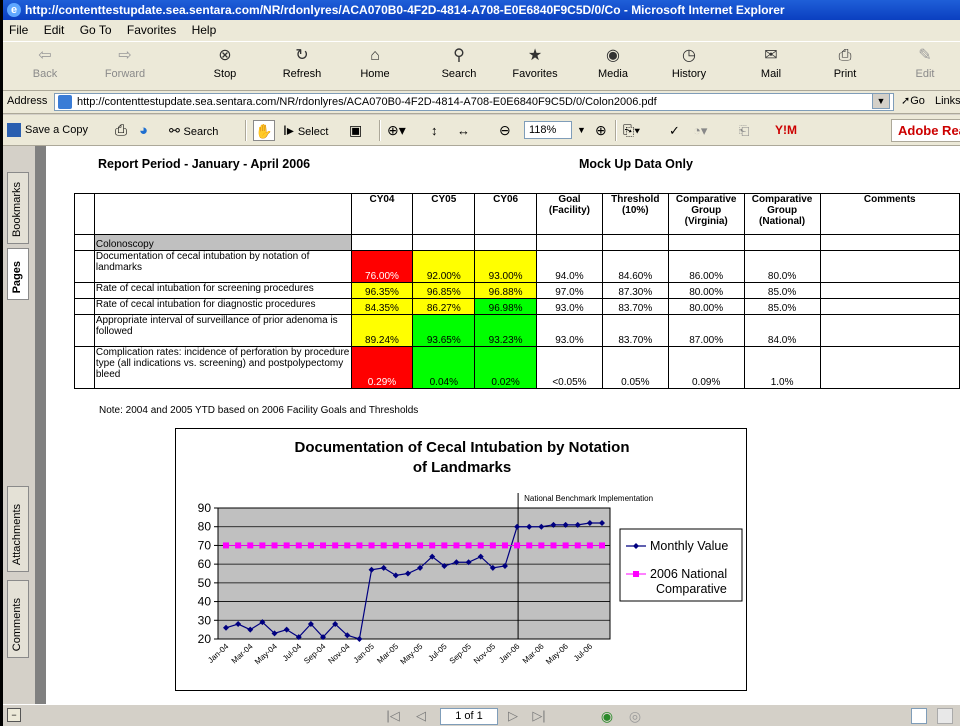 The image size is (960, 726). What do you see at coordinates (509, 652) in the screenshot?
I see `x-tick-label: Jan-06` at bounding box center [509, 652].